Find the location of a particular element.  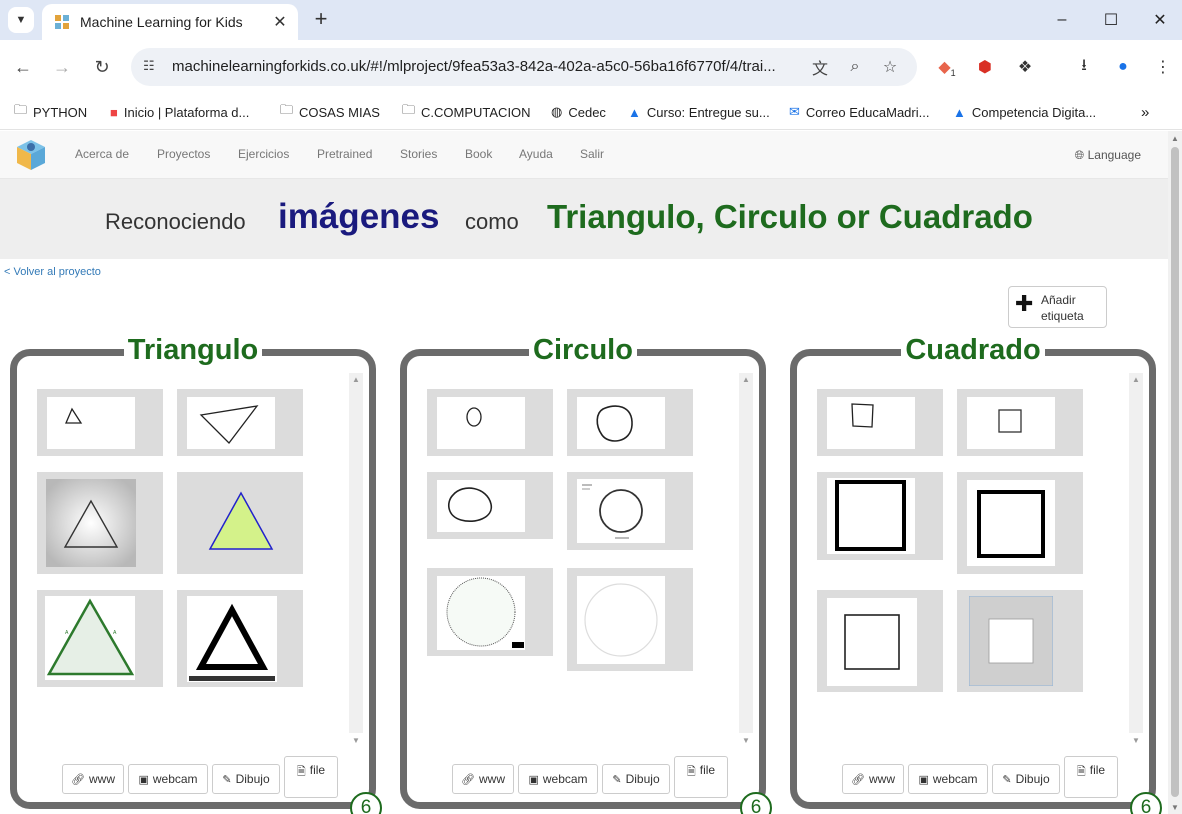

bookmark-star-icon: ☆ is located at coordinates (890, 67).